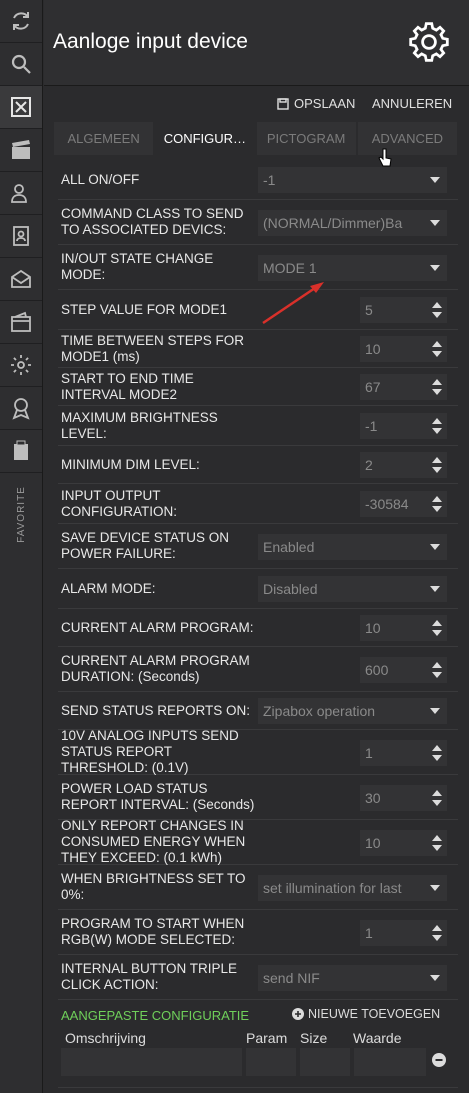 The width and height of the screenshot is (469, 1093). Describe the element at coordinates (21, 451) in the screenshot. I see `sidebar-item-clipboard` at that location.